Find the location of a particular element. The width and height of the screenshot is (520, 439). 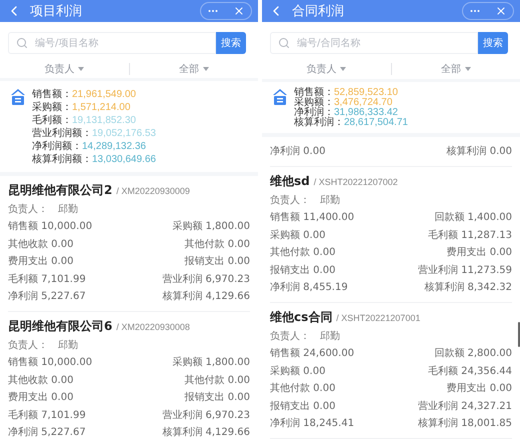

summary-value: 28,617,504.71 is located at coordinates (376, 123).